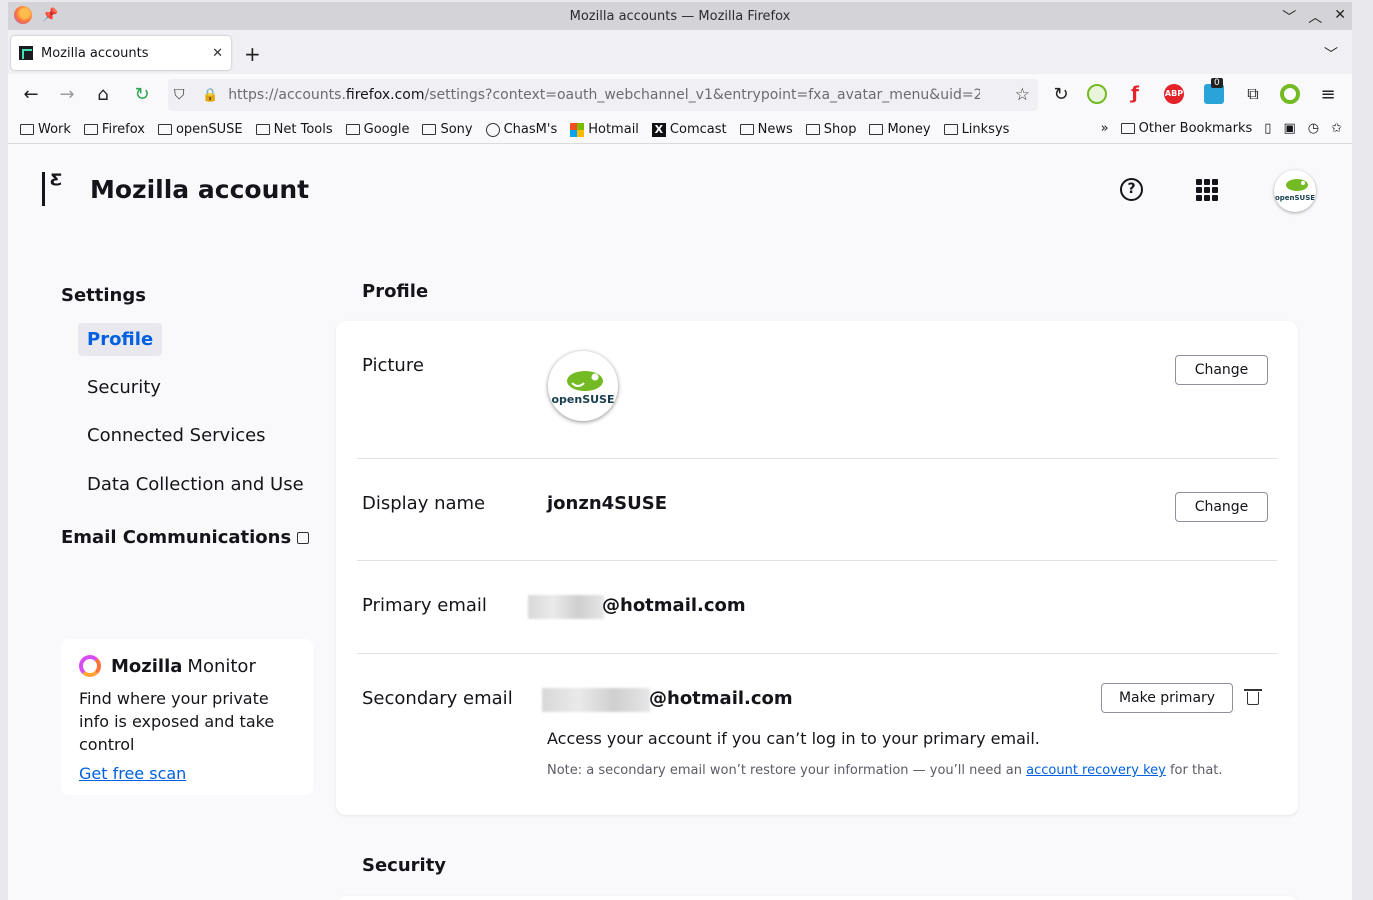 The image size is (1373, 900). I want to click on screenshot-icon: ▣, so click(1289, 128).